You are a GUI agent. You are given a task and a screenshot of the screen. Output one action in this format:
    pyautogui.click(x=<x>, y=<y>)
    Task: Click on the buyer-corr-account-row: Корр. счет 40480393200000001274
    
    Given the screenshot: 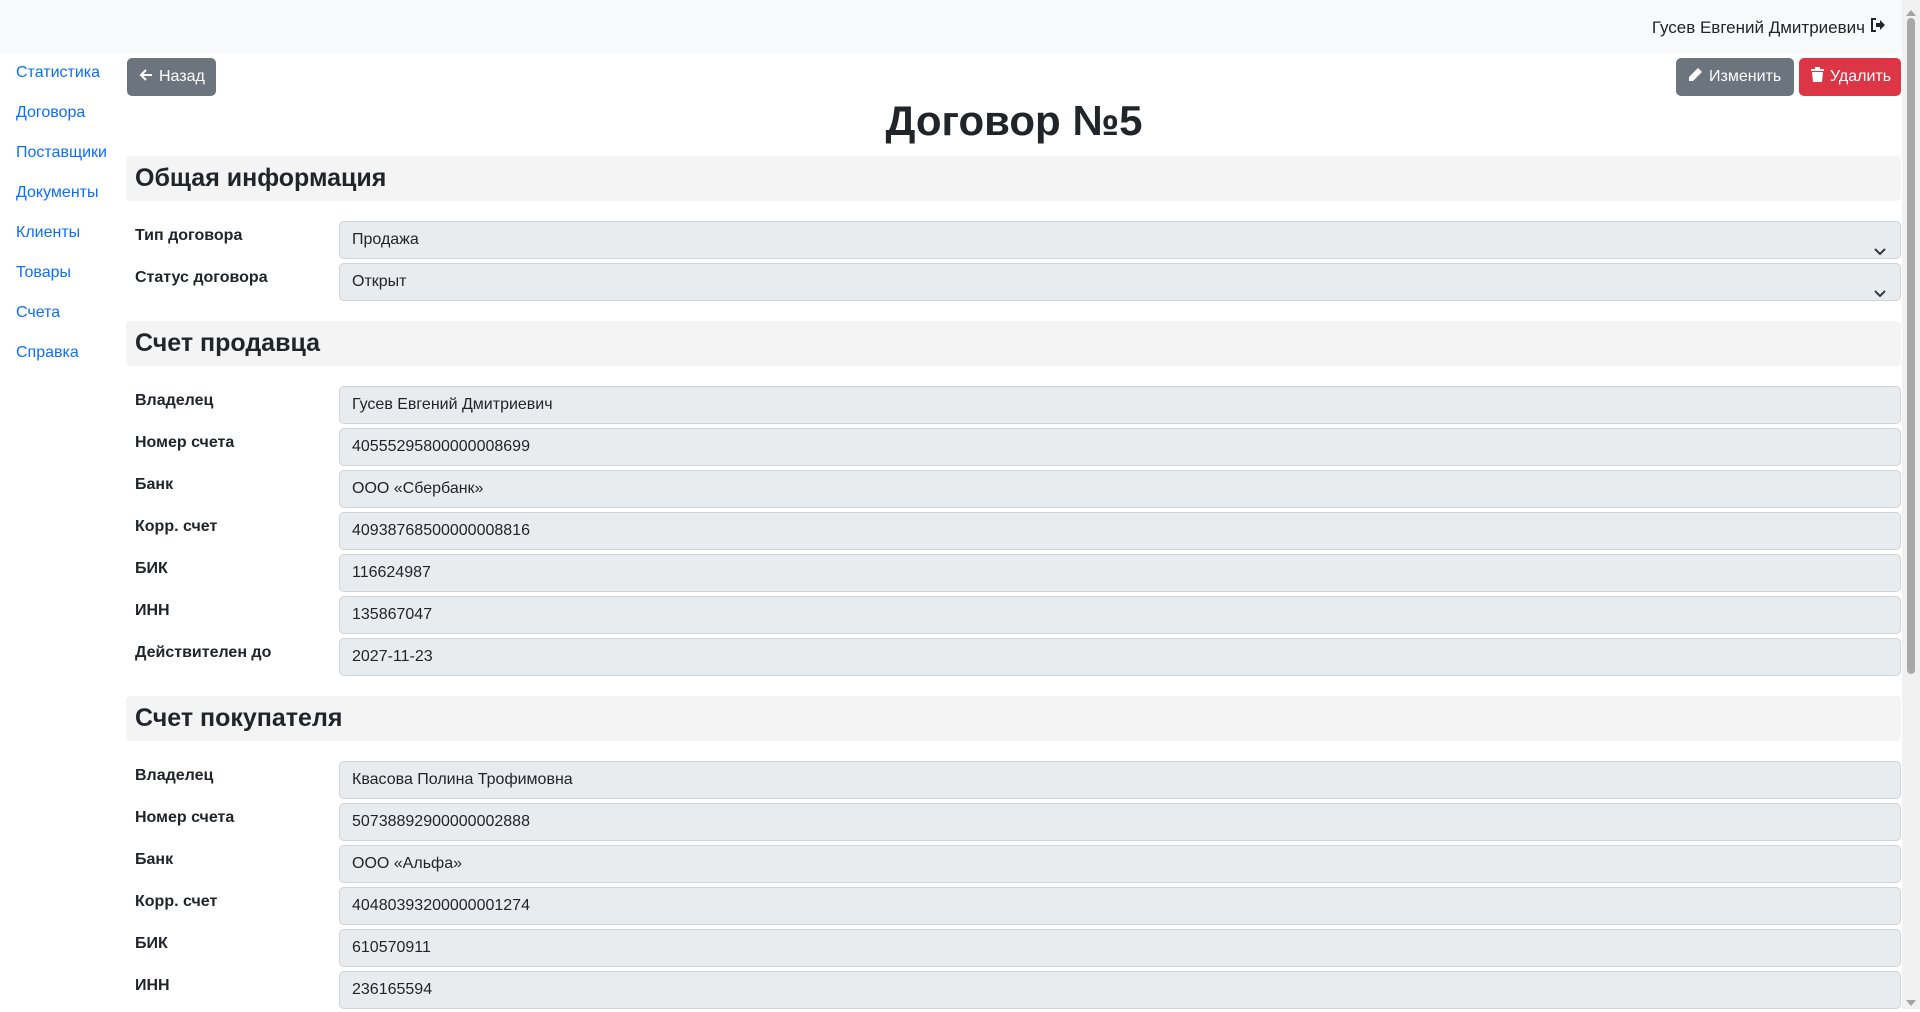 What is the action you would take?
    pyautogui.click(x=1013, y=906)
    